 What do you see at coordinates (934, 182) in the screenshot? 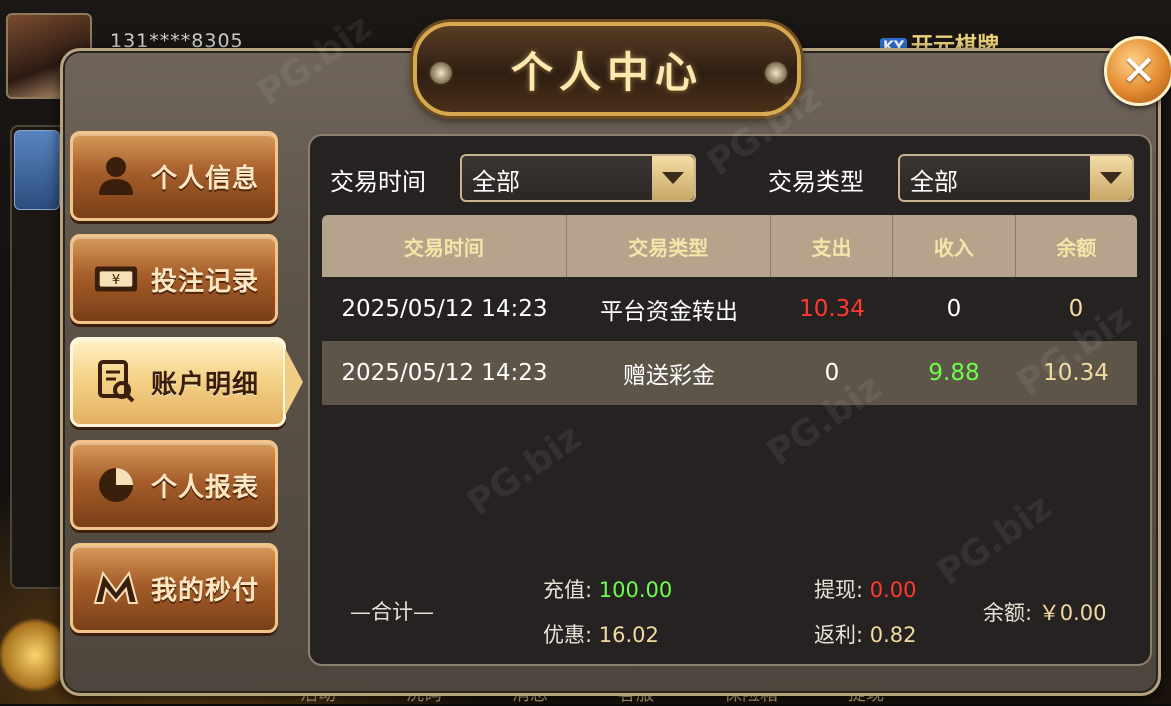
I see `type-filter-value: 全部` at bounding box center [934, 182].